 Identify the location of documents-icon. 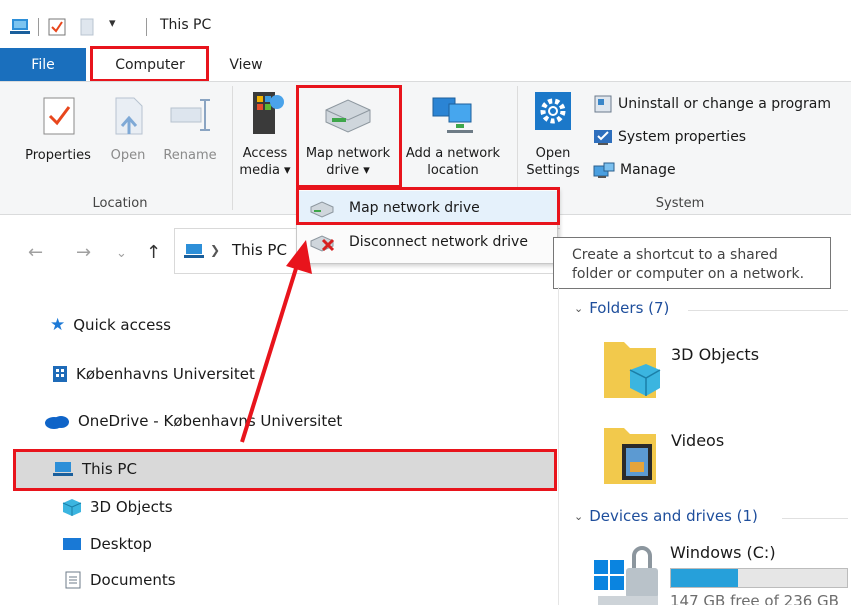
(73, 580).